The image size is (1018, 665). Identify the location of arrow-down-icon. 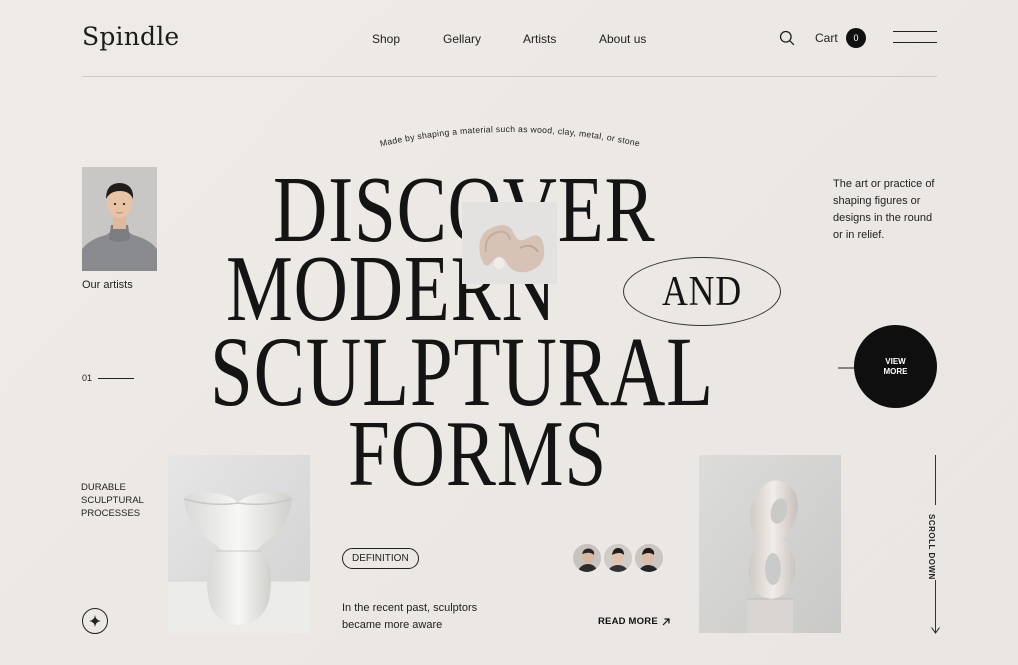
(935, 630).